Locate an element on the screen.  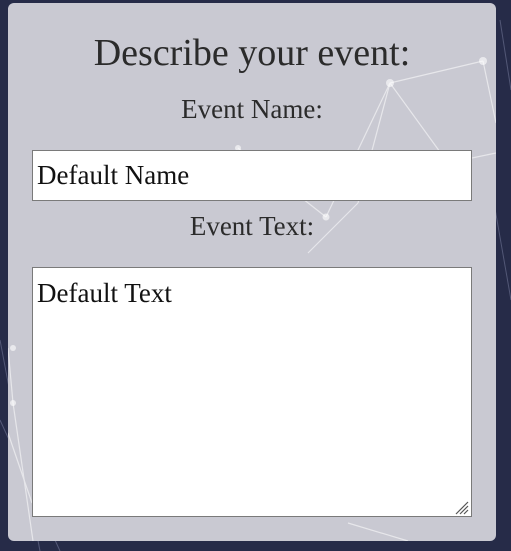
event-name-input is located at coordinates (252, 175).